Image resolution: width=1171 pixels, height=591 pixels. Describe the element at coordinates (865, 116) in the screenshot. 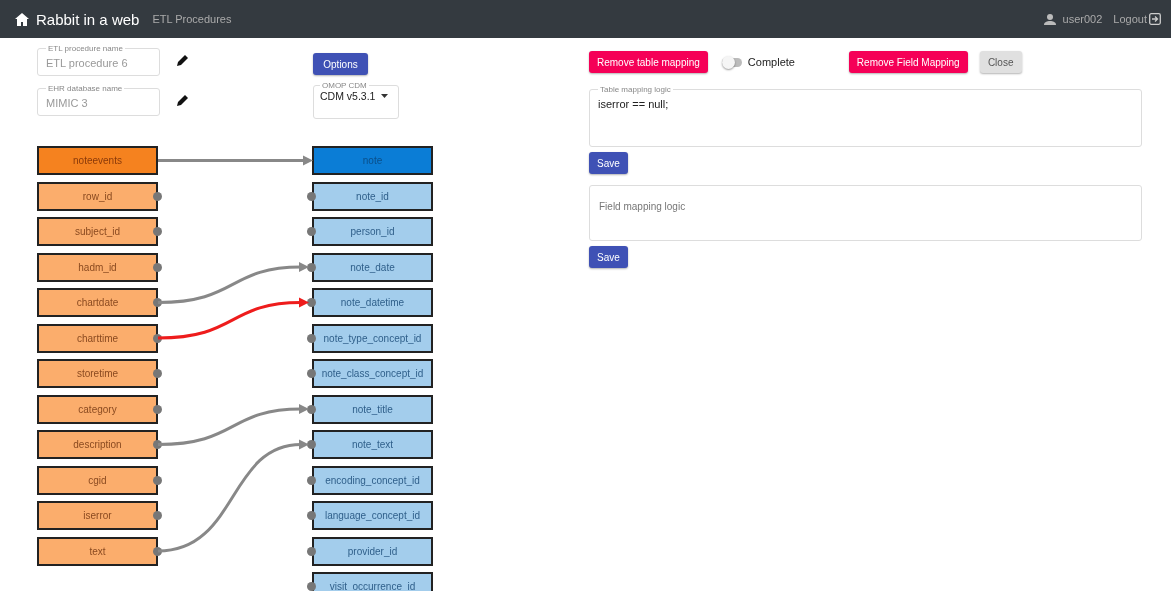

I see `table-mapping-logic-field: Table mapping logic iserror == null;` at that location.